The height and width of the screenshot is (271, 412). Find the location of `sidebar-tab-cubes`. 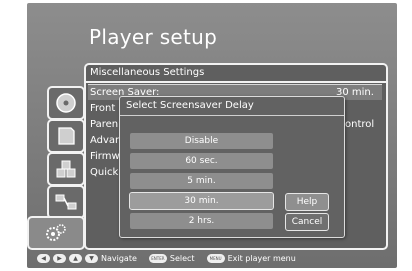

sidebar-tab-cubes is located at coordinates (66, 169).